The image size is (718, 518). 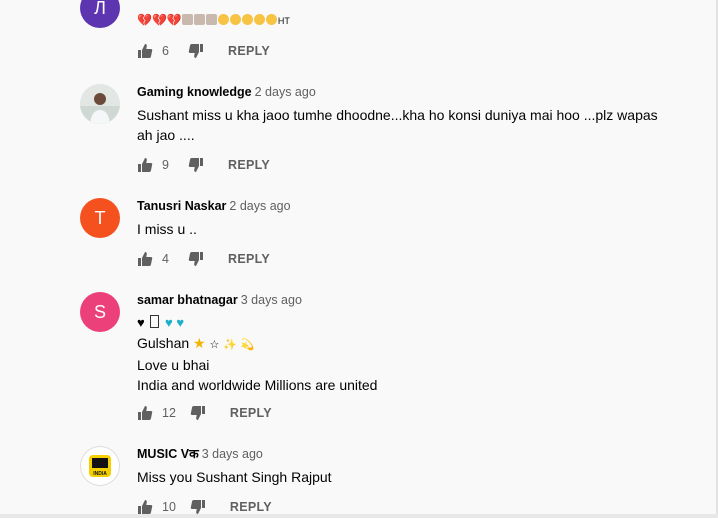 What do you see at coordinates (165, 51) in the screenshot?
I see `like-count: 6` at bounding box center [165, 51].